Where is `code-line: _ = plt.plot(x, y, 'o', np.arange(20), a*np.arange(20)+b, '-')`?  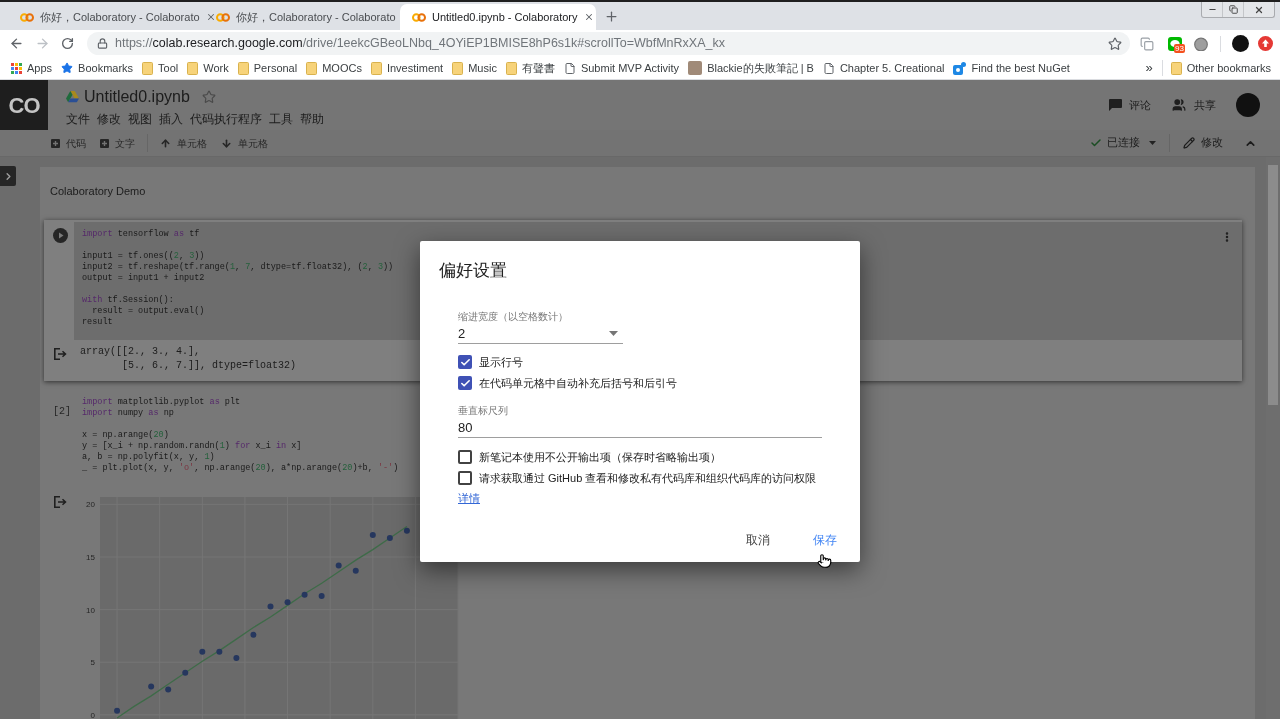
code-line: _ = plt.plot(x, y, 'o', np.arange(20), a*np.arange(20)+b, '-') is located at coordinates (240, 468).